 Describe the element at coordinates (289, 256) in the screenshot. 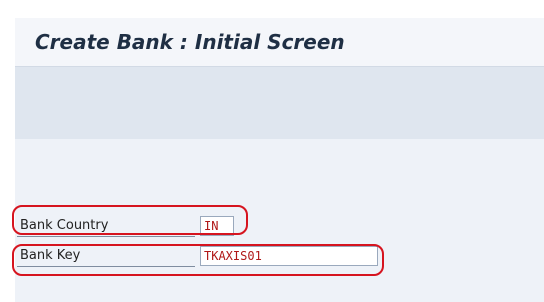

I see `bank-key-field` at that location.